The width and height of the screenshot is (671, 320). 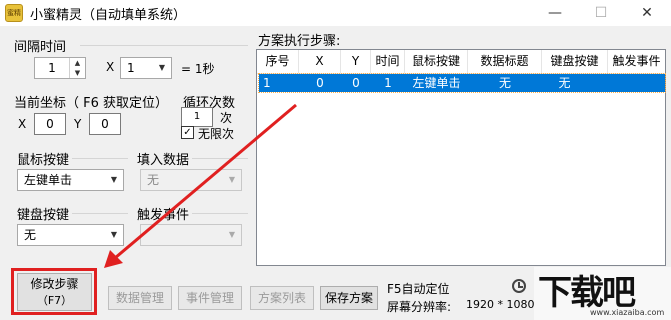 What do you see at coordinates (519, 286) in the screenshot?
I see `clock-icon` at bounding box center [519, 286].